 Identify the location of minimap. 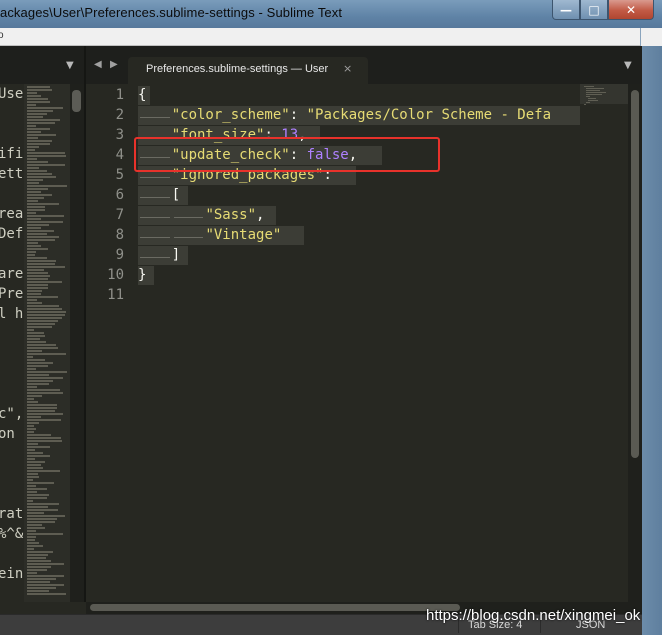
(604, 343).